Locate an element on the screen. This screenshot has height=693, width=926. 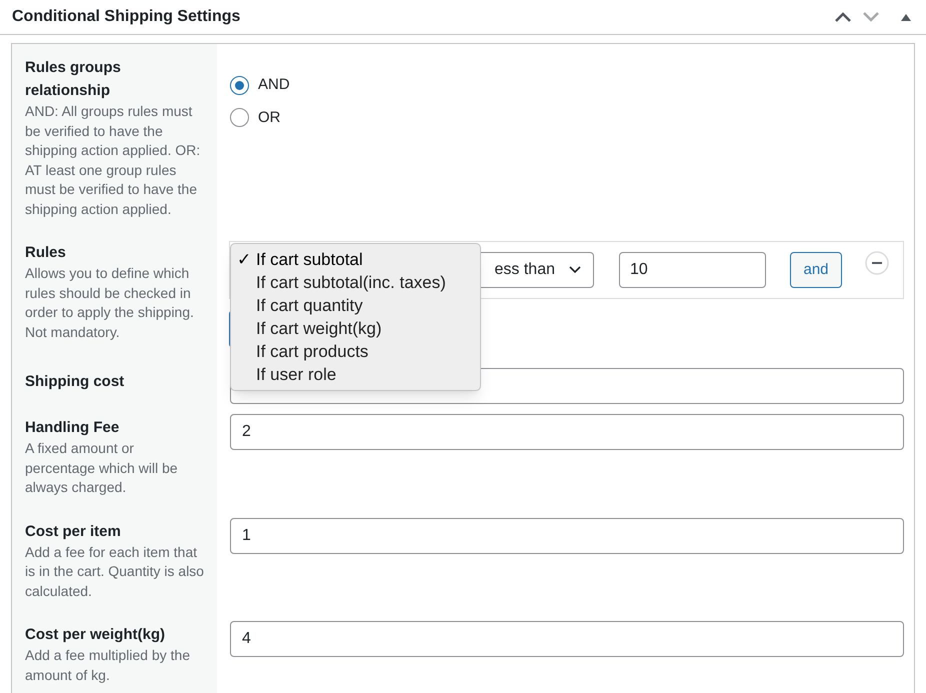
and-button: and is located at coordinates (816, 270).